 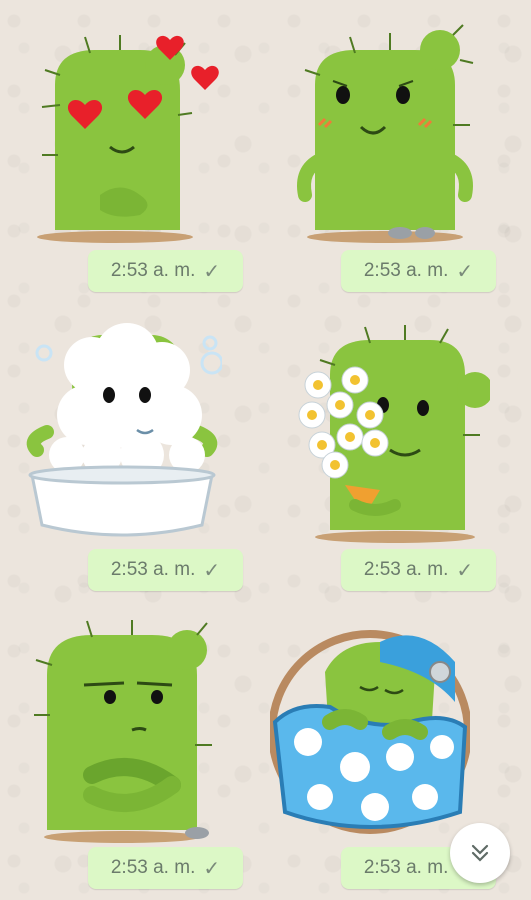 I want to click on sticker-cactus-heart-eyes, so click(x=120, y=130).